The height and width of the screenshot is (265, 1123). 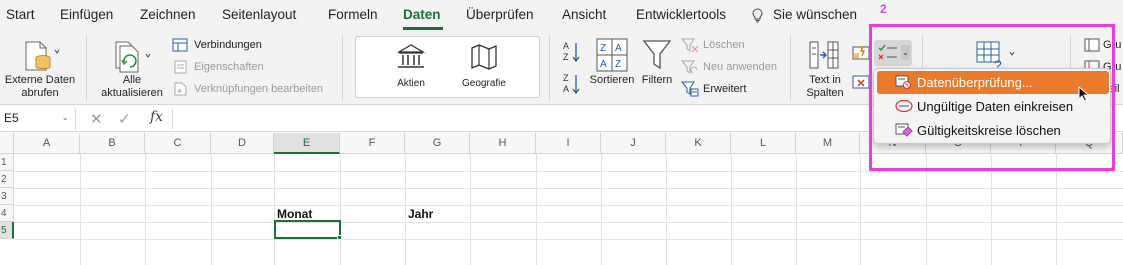 I want to click on column-header: H, so click(x=503, y=143).